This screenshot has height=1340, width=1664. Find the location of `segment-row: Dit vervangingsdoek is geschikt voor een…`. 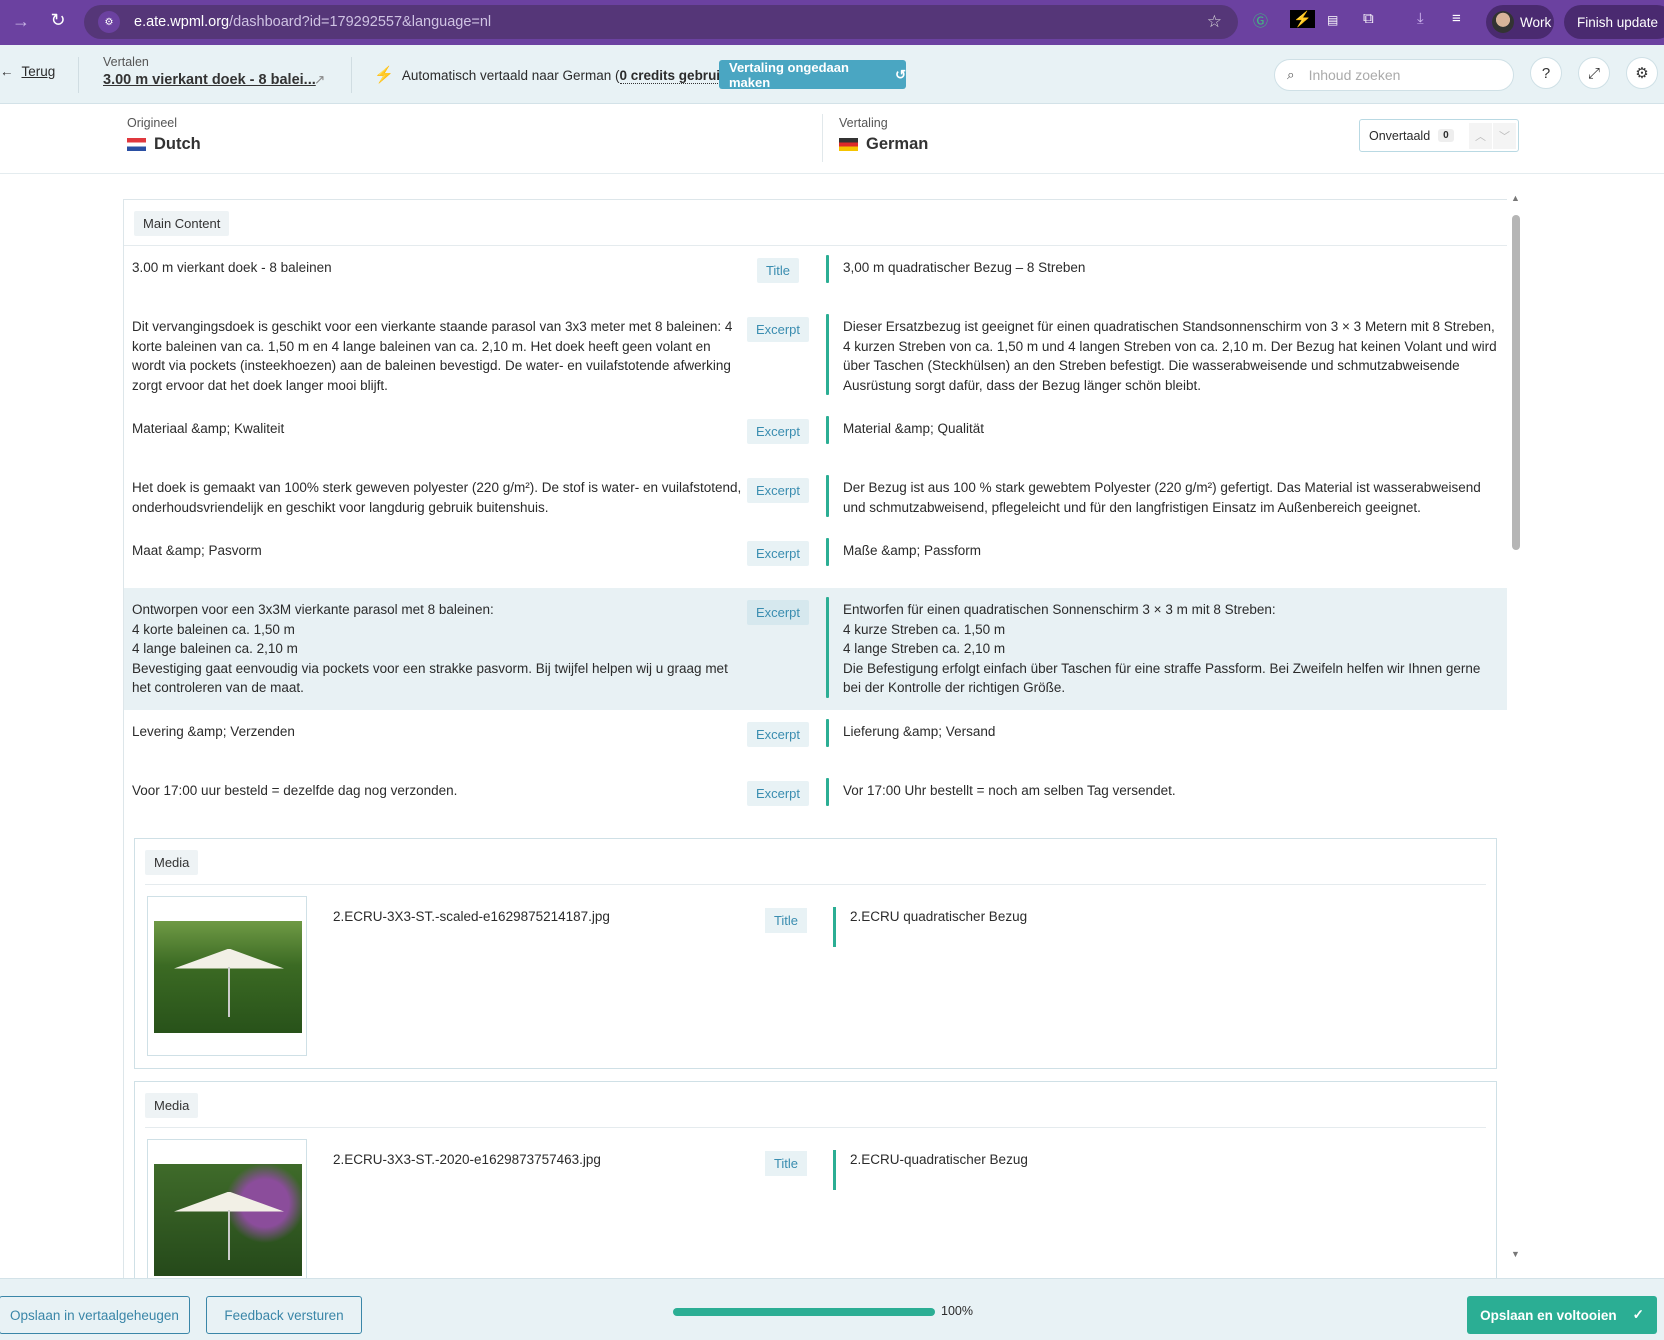

segment-row: Dit vervangingsdoek is geschikt voor een… is located at coordinates (815, 356).